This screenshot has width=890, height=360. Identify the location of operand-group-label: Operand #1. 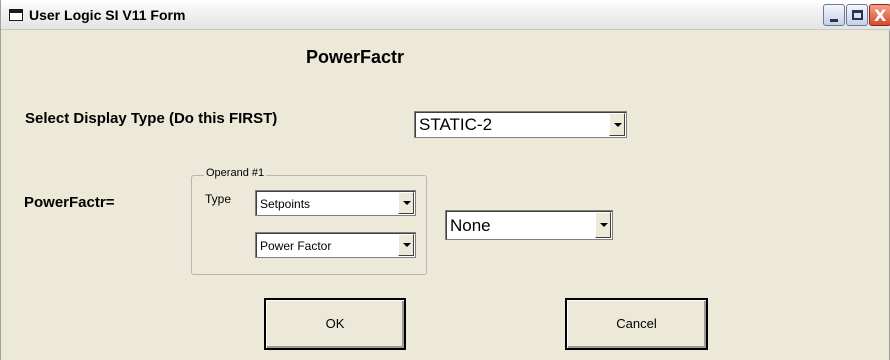
(235, 173).